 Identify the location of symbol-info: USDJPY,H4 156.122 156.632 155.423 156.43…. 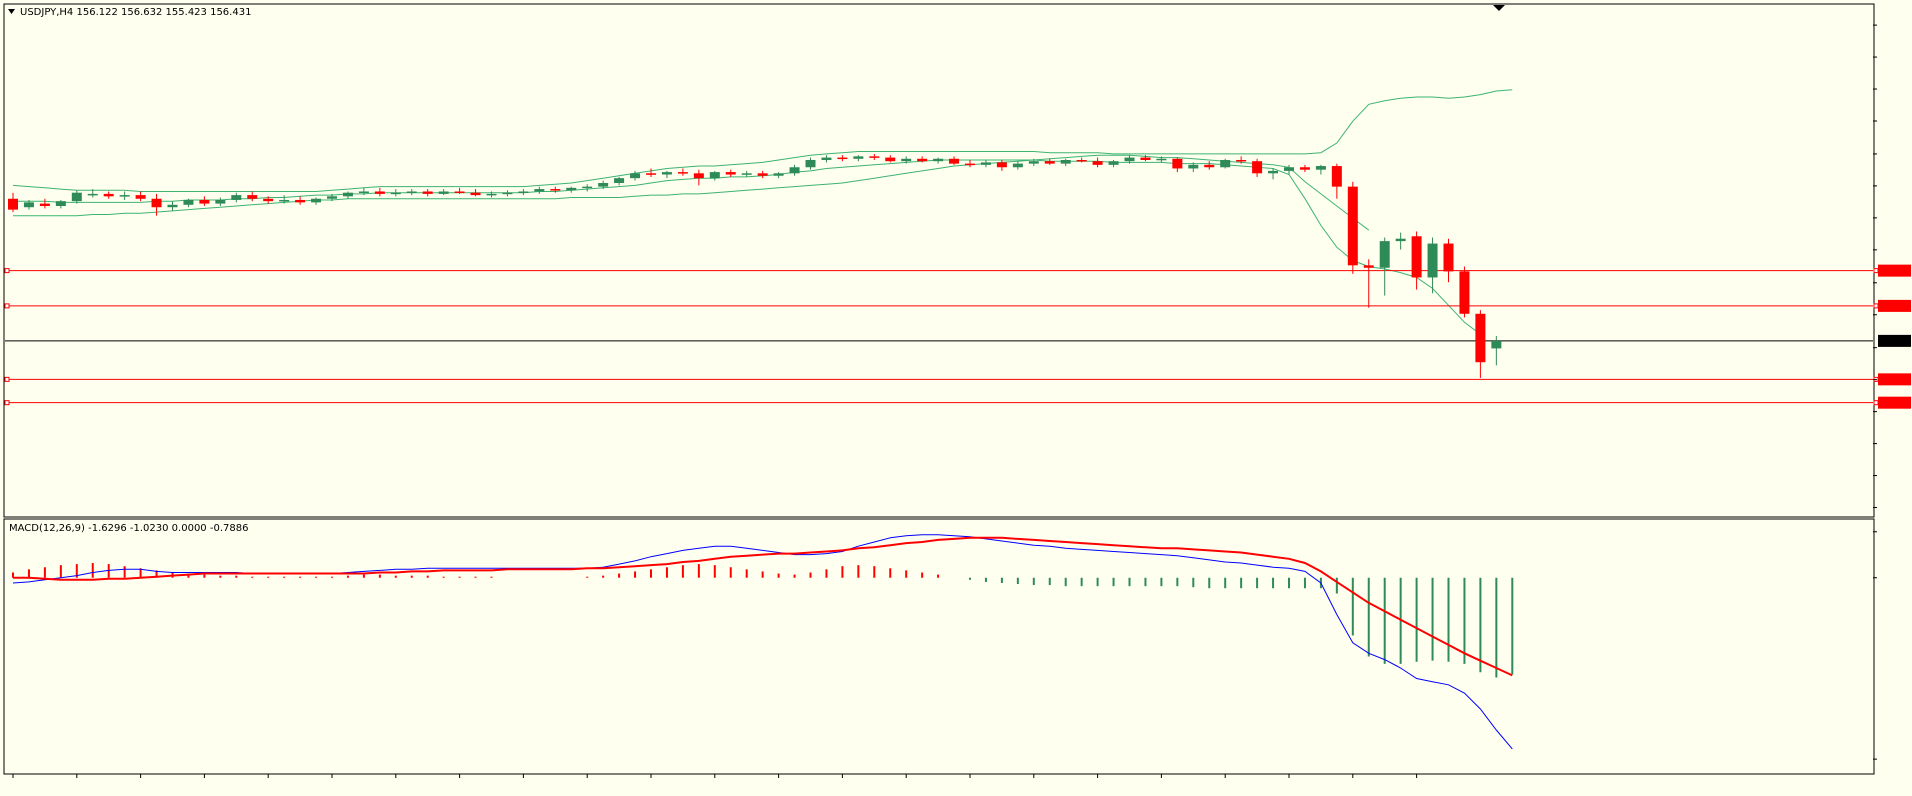
(135, 12).